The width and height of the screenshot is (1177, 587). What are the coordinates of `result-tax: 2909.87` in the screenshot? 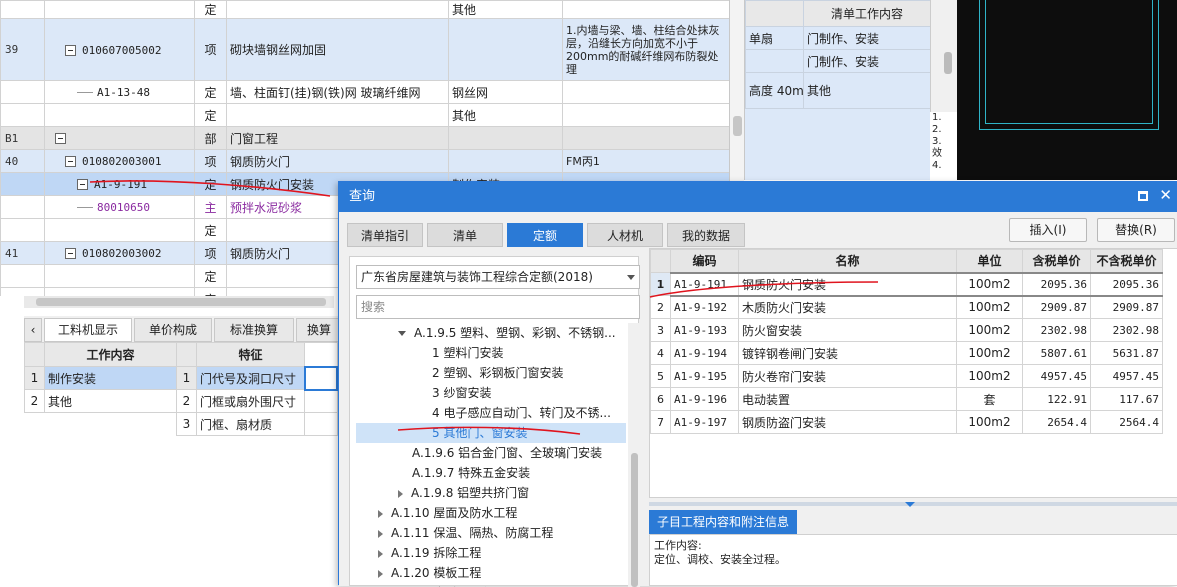 It's located at (1056, 307).